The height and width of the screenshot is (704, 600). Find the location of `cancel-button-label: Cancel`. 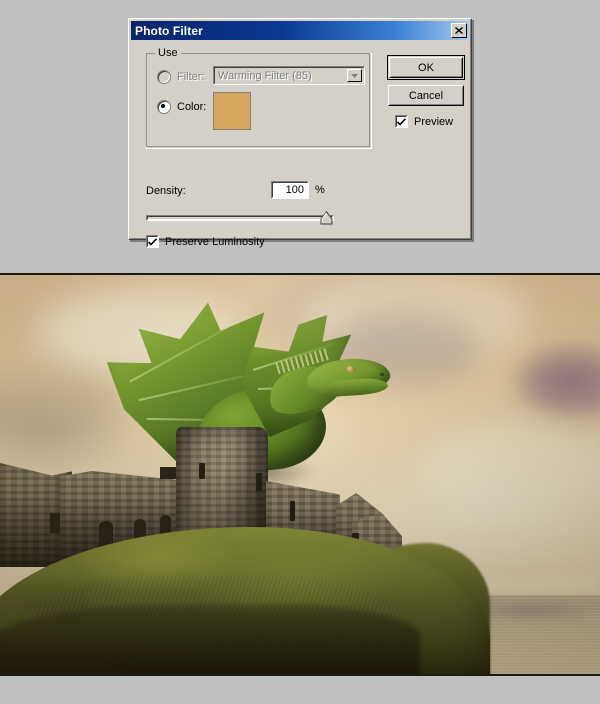

cancel-button-label: Cancel is located at coordinates (426, 95).